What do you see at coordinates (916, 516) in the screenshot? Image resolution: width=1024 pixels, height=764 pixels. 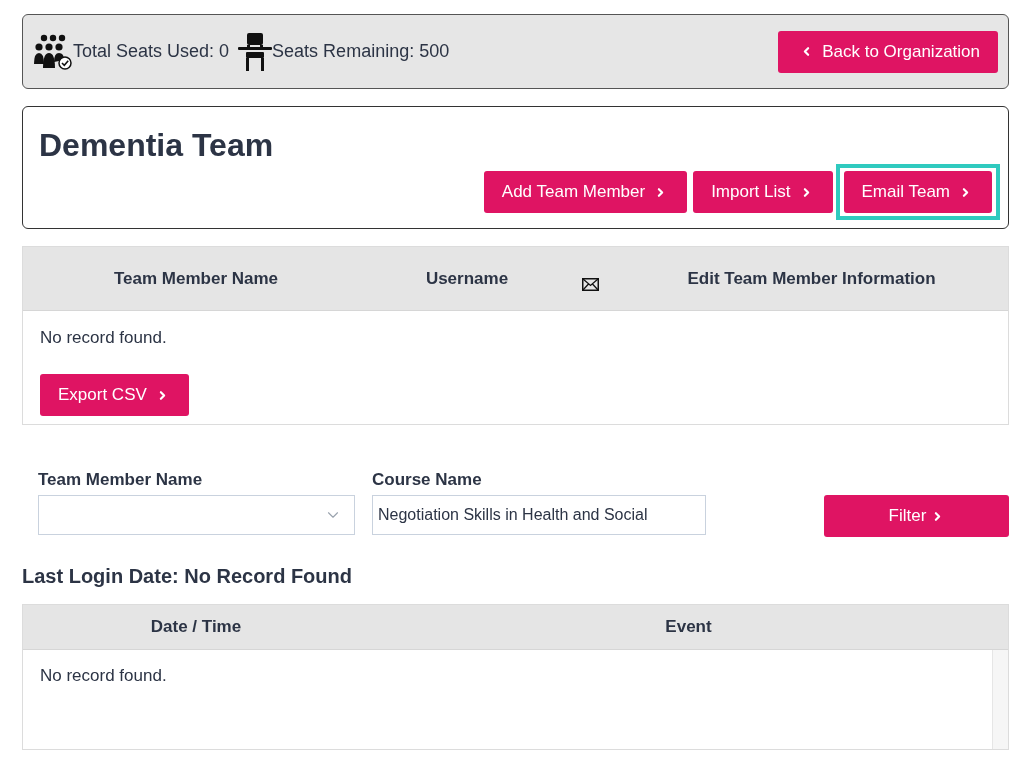 I see `filter-button: Filter` at bounding box center [916, 516].